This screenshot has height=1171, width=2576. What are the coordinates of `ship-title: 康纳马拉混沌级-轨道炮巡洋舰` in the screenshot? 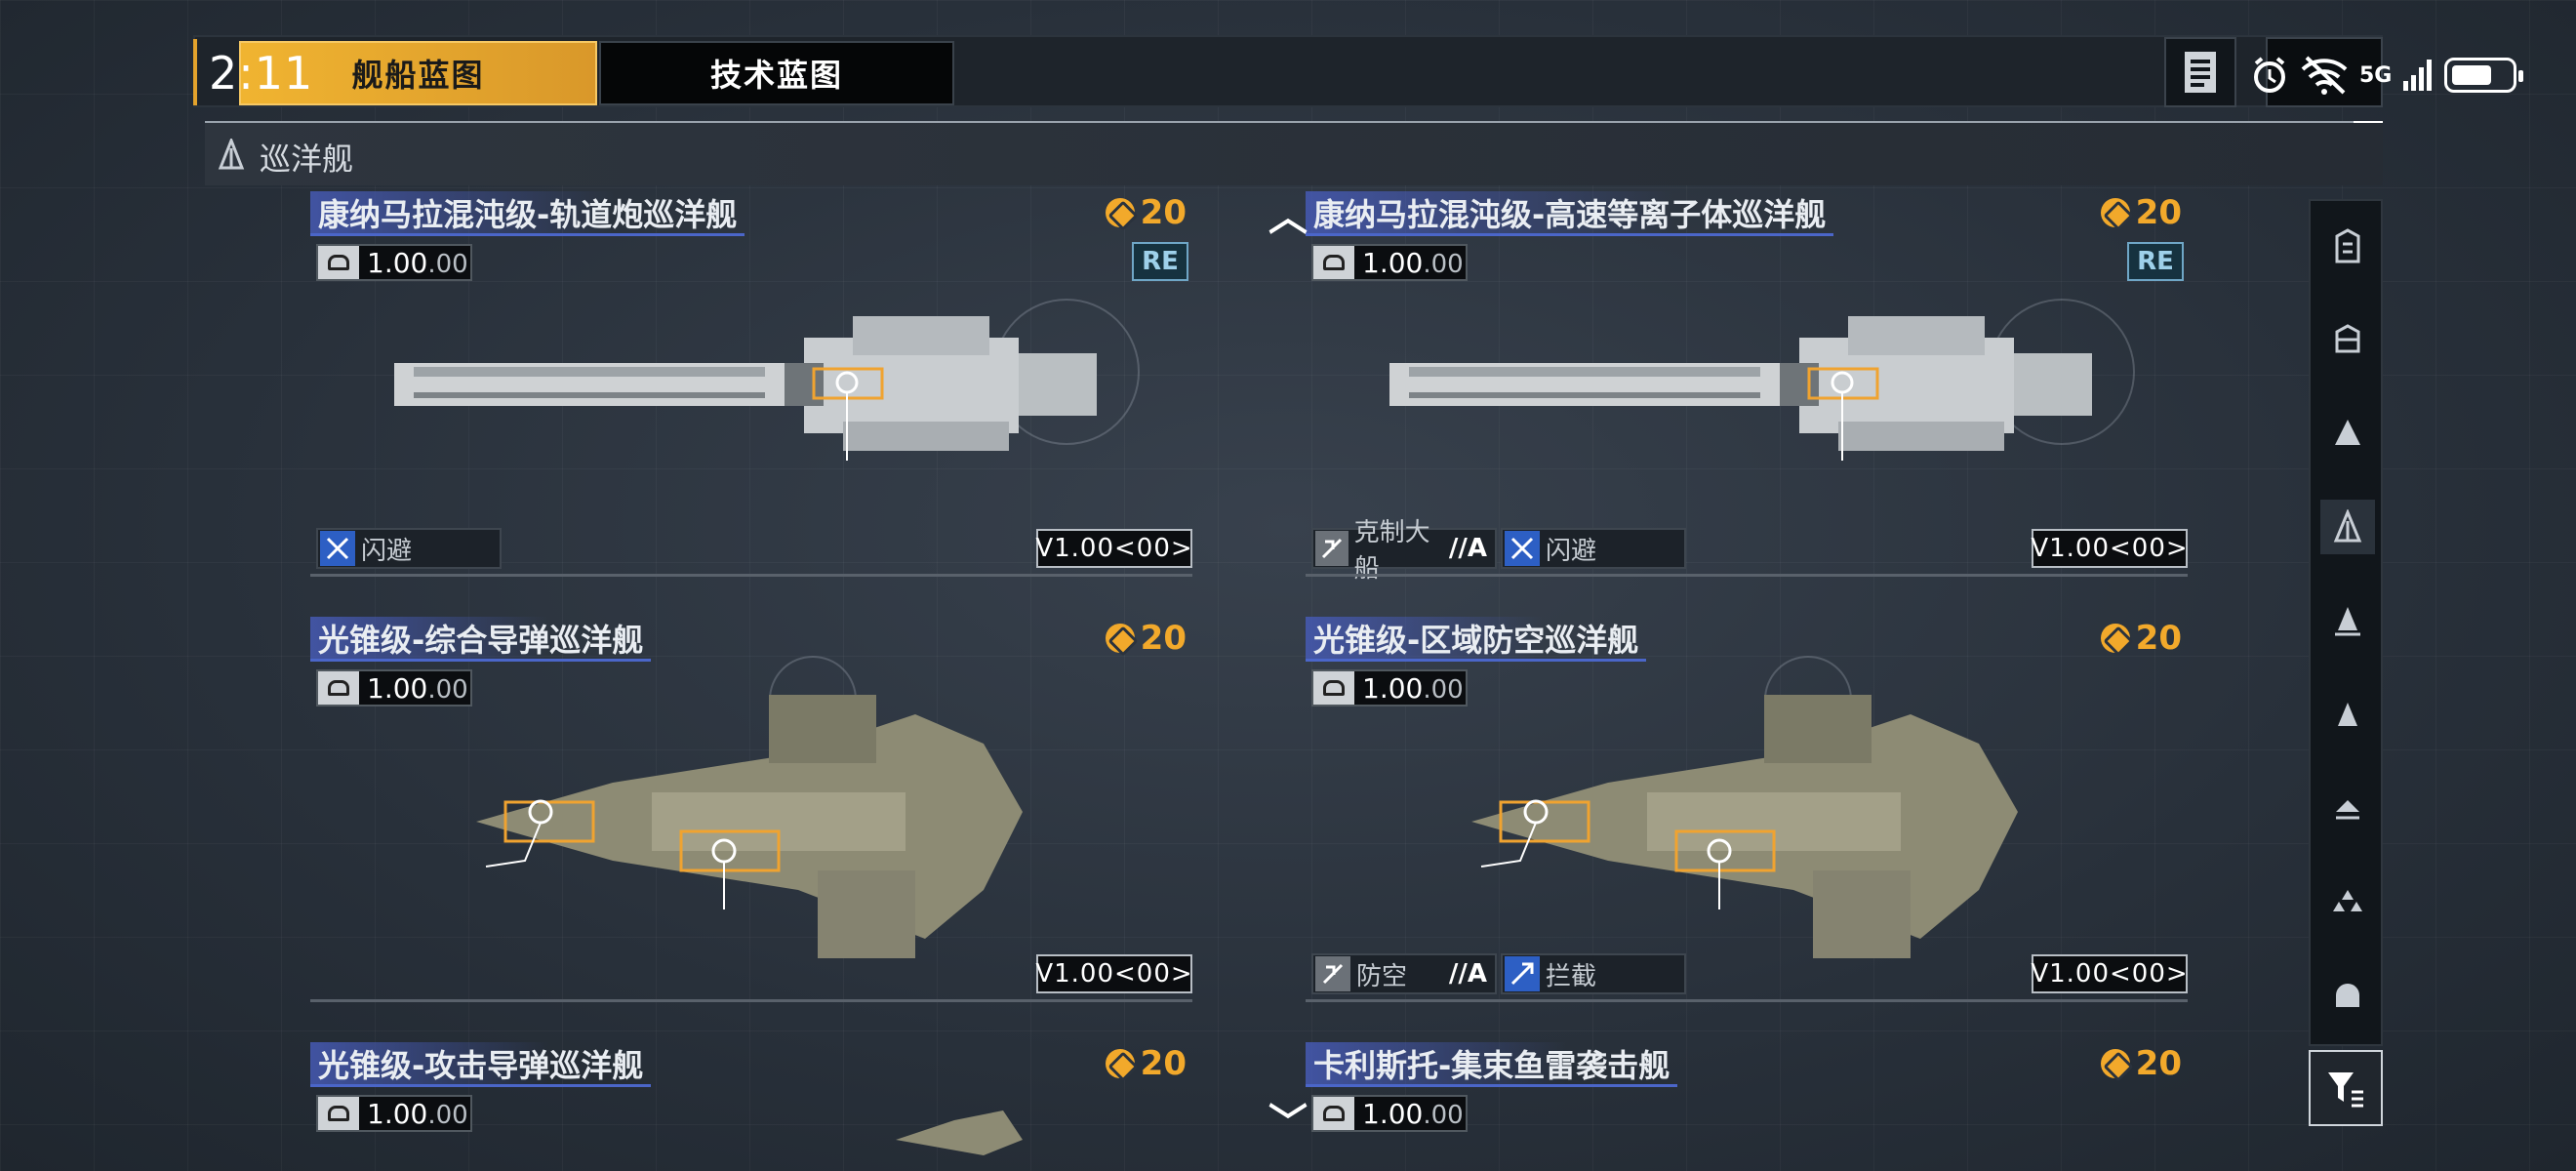 It's located at (527, 213).